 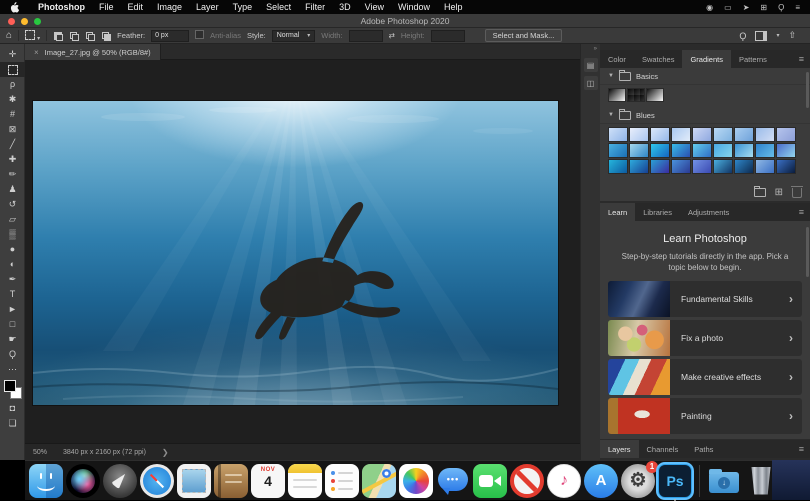 What do you see at coordinates (12, 219) in the screenshot?
I see `eraser-tool: ▱` at bounding box center [12, 219].